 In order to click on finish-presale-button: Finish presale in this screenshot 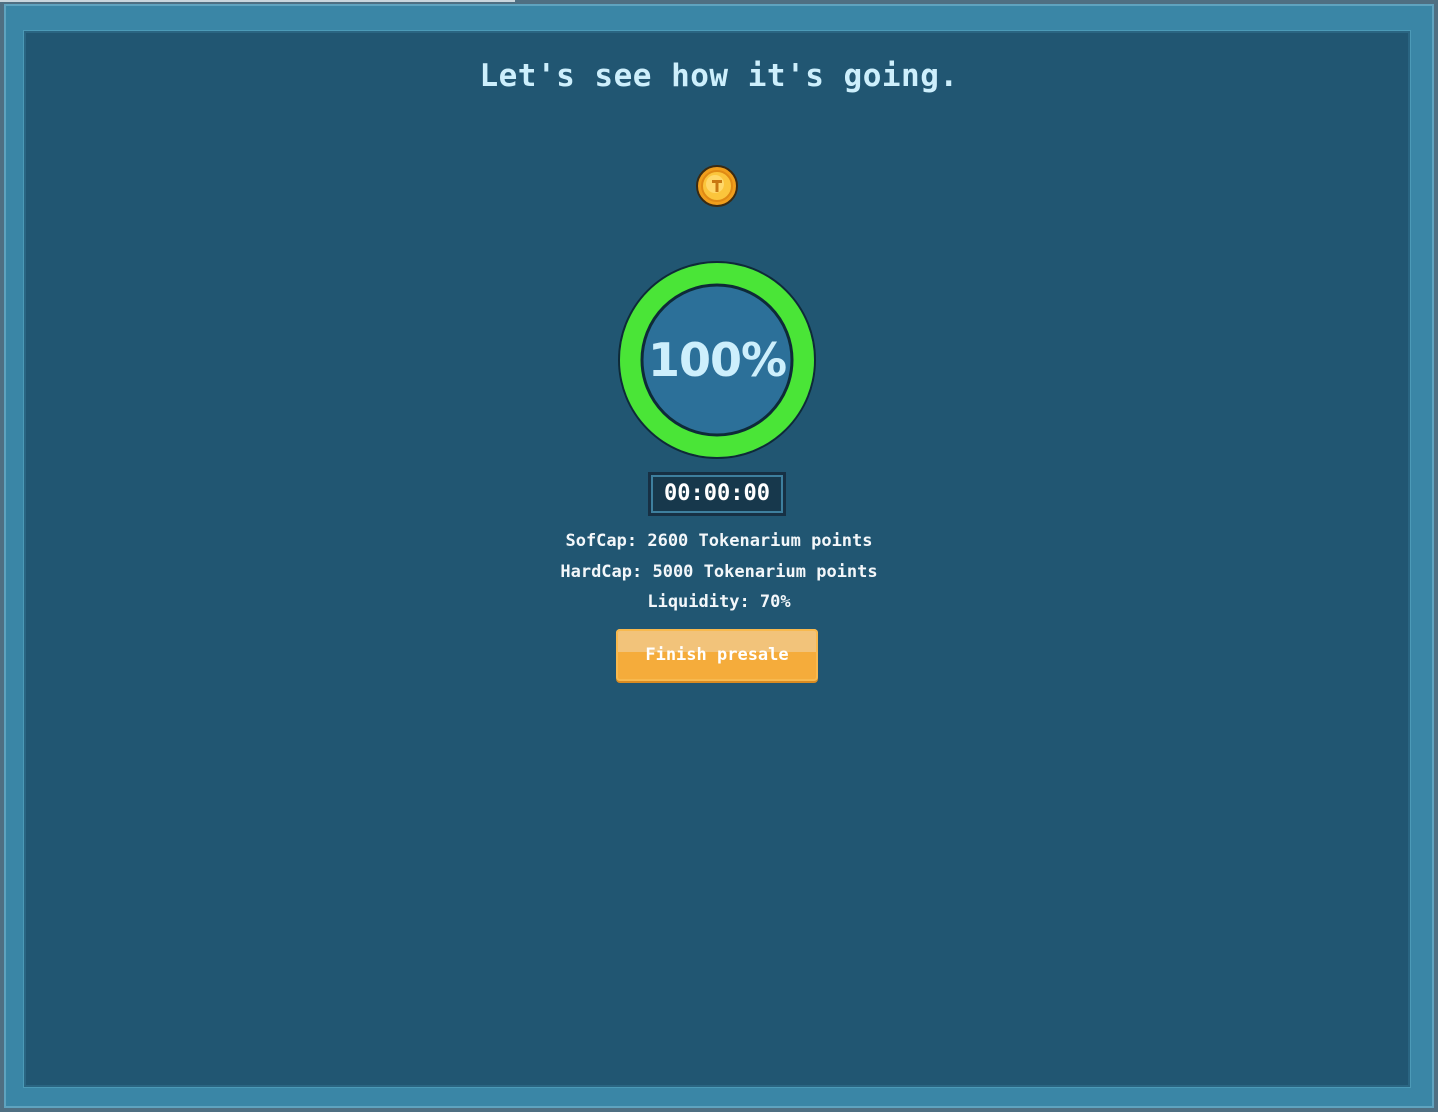, I will do `click(717, 655)`.